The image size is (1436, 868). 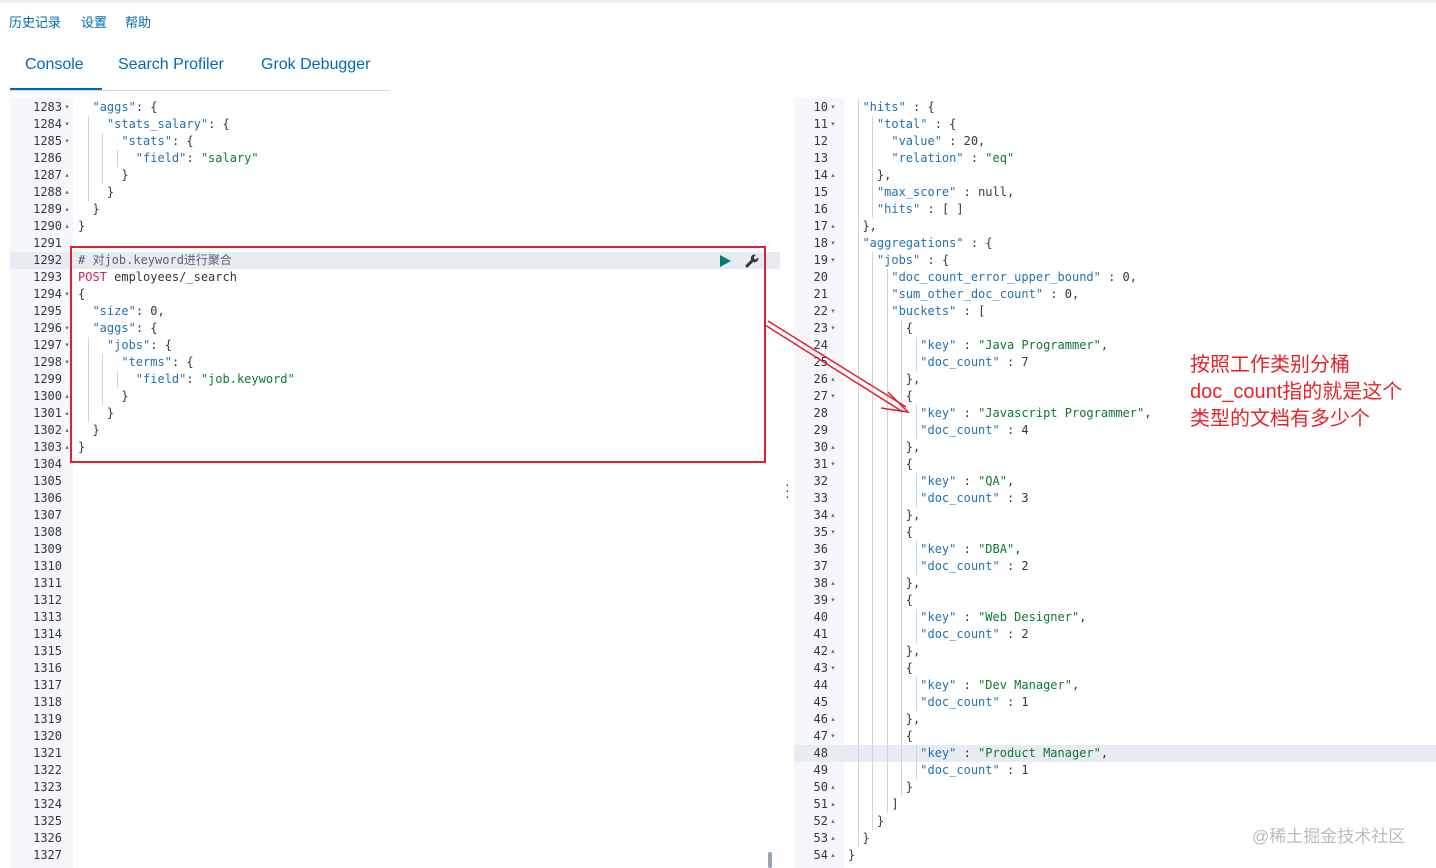 I want to click on code-line: 30 ▴ },, so click(x=1115, y=447).